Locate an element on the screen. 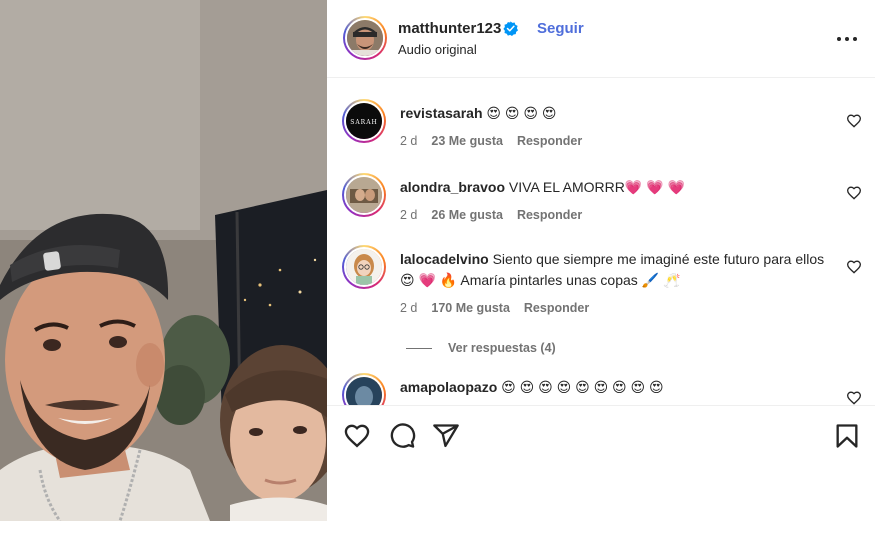 Image resolution: width=875 pixels, height=559 pixels. more-options-icon is located at coordinates (847, 39).